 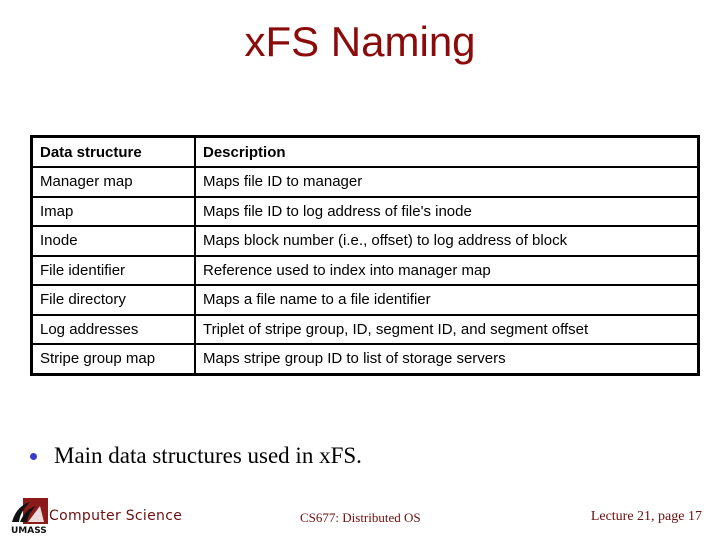 I want to click on cell-structure: File directory, so click(x=113, y=300).